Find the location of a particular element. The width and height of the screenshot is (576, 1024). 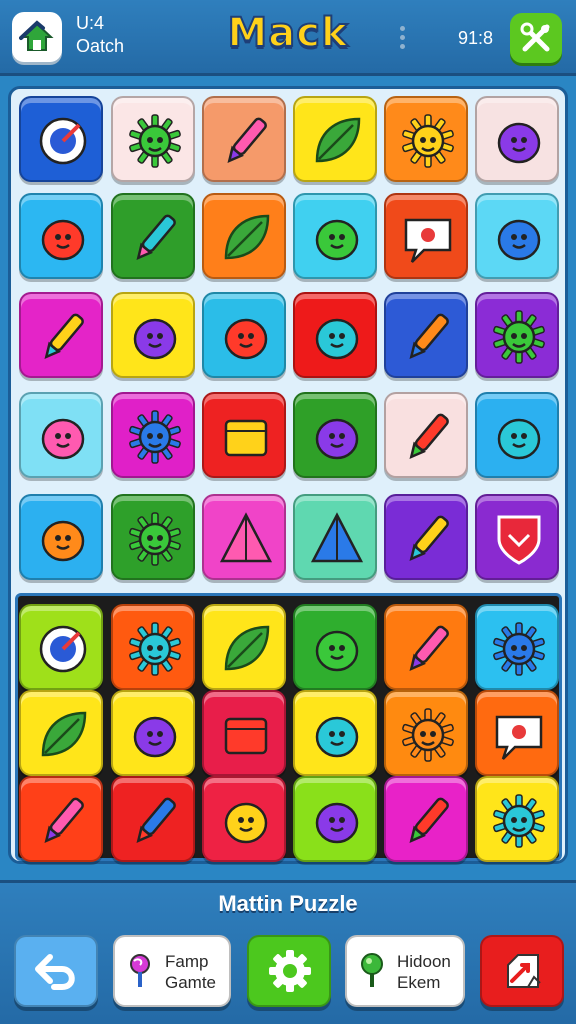

gear-icon is located at coordinates (290, 971).